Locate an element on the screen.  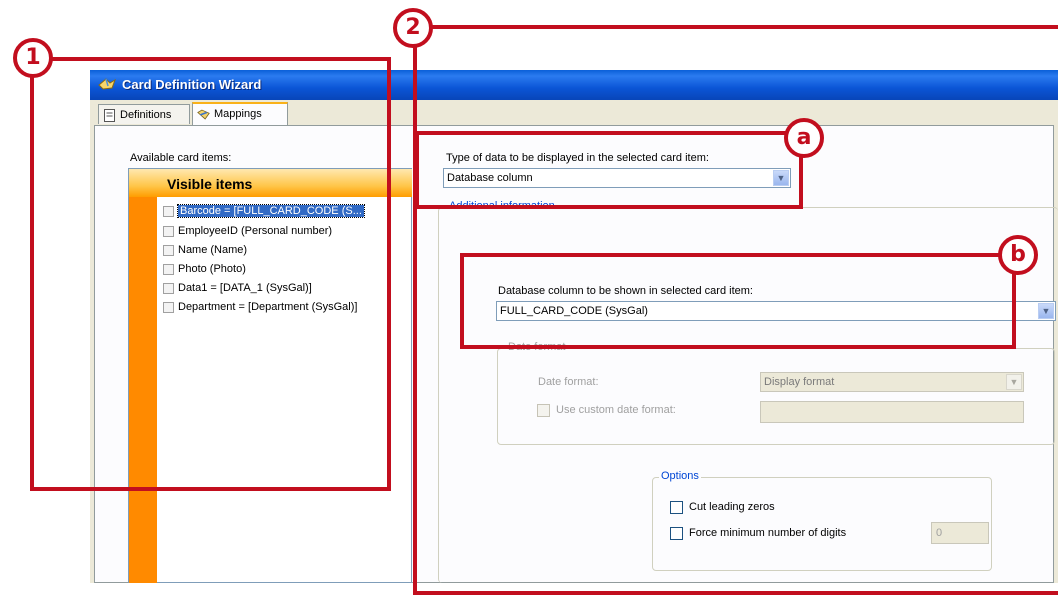
callout-b-badge: b is located at coordinates (1018, 255).